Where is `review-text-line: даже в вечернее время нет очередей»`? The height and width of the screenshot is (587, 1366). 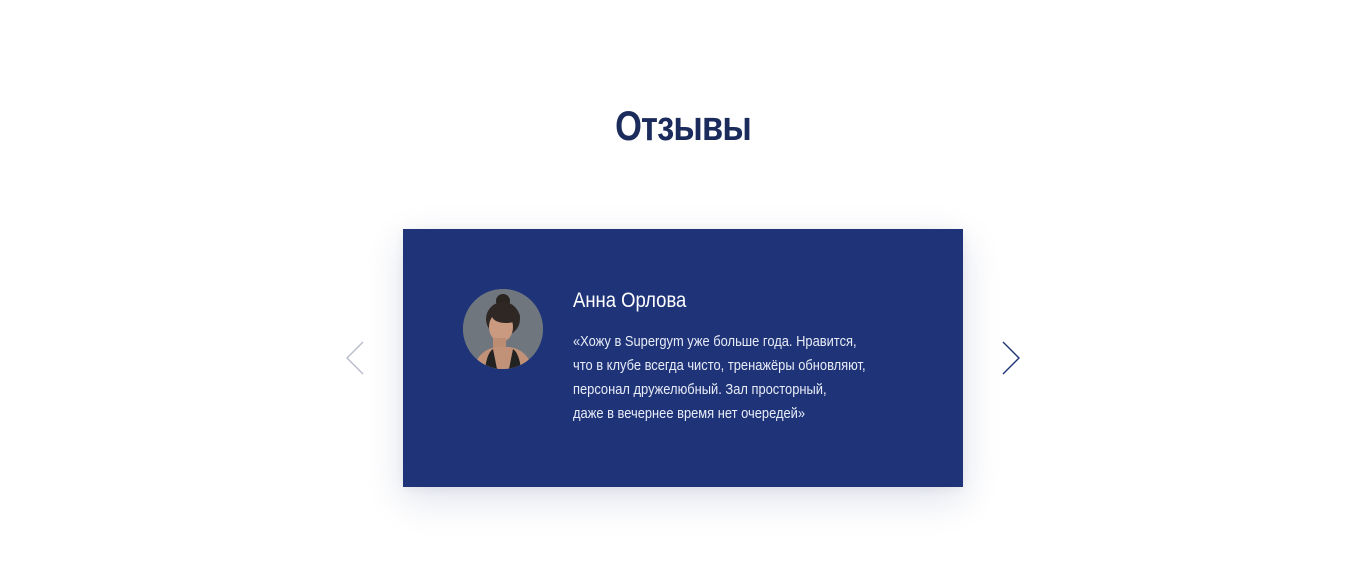 review-text-line: даже в вечернее время нет очередей» is located at coordinates (689, 413).